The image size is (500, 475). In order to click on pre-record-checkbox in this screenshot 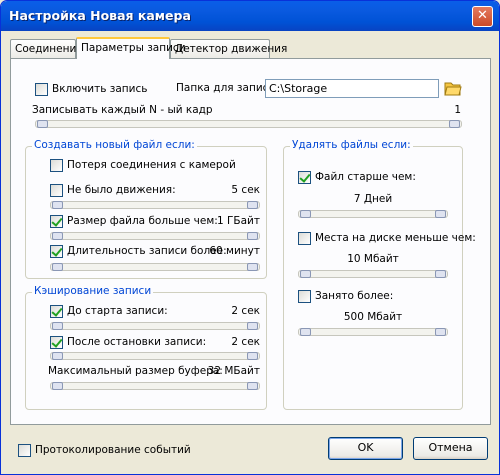, I will do `click(56, 311)`.